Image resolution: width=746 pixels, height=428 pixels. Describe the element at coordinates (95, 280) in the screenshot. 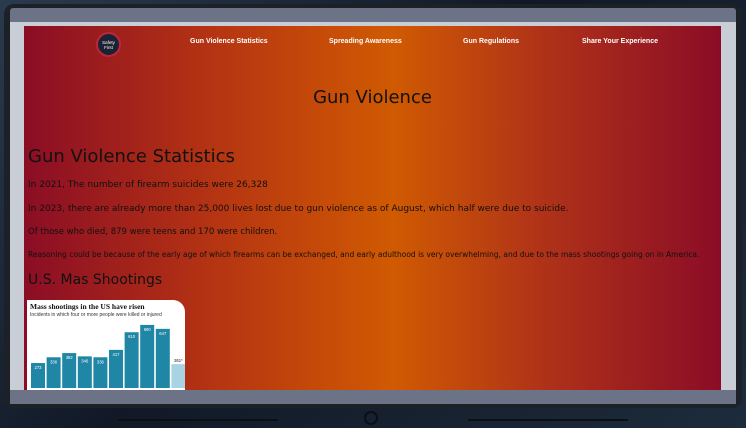

I see `mass-shootings-heading: U.S. Mas Shootings` at that location.